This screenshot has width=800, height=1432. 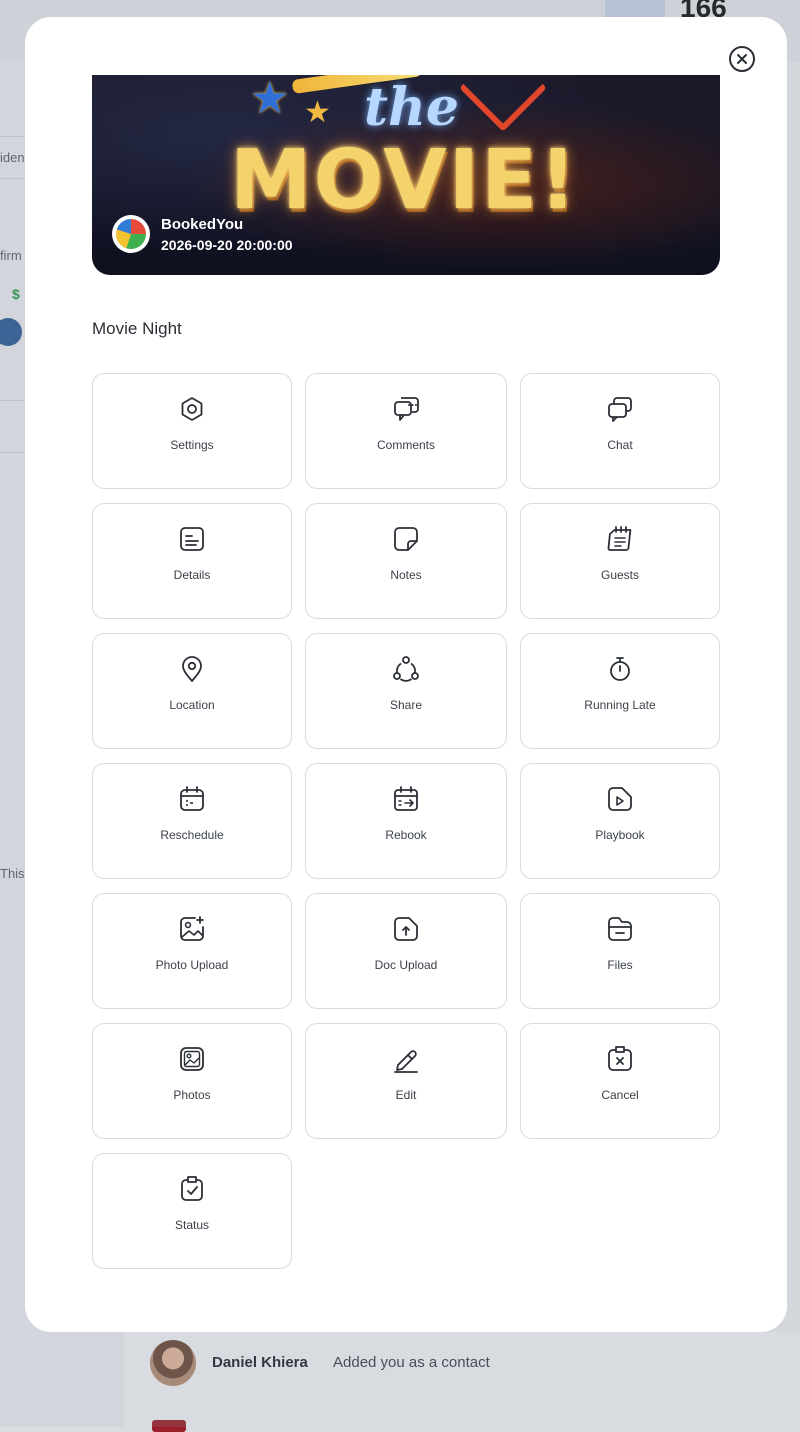 What do you see at coordinates (192, 1081) in the screenshot?
I see `photos-button: Photos` at bounding box center [192, 1081].